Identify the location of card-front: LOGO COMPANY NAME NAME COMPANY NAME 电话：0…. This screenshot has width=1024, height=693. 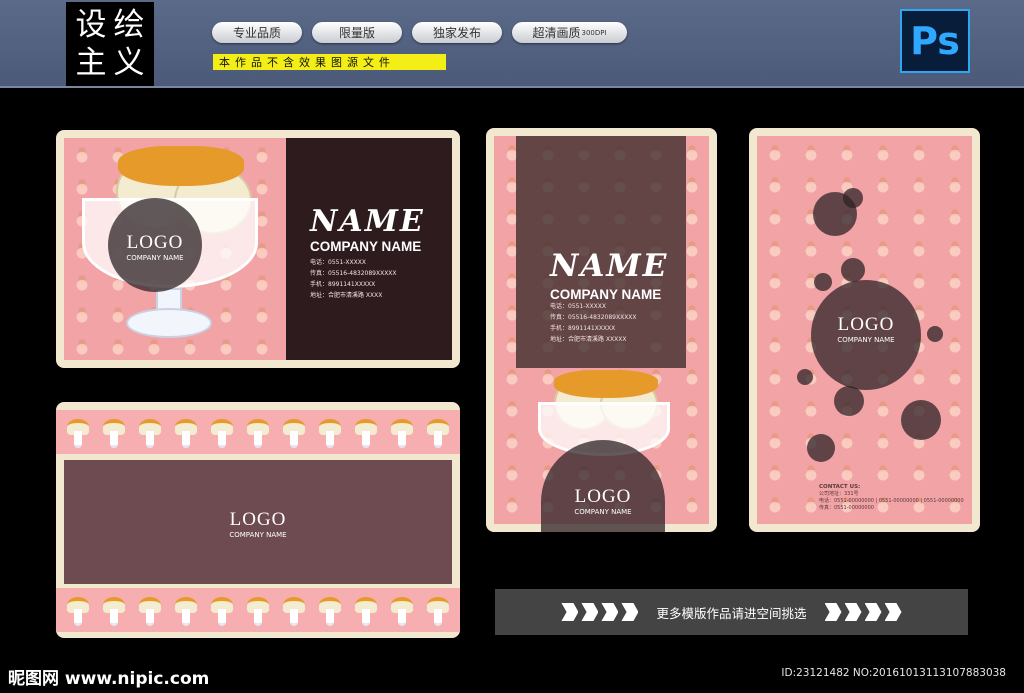
(258, 249).